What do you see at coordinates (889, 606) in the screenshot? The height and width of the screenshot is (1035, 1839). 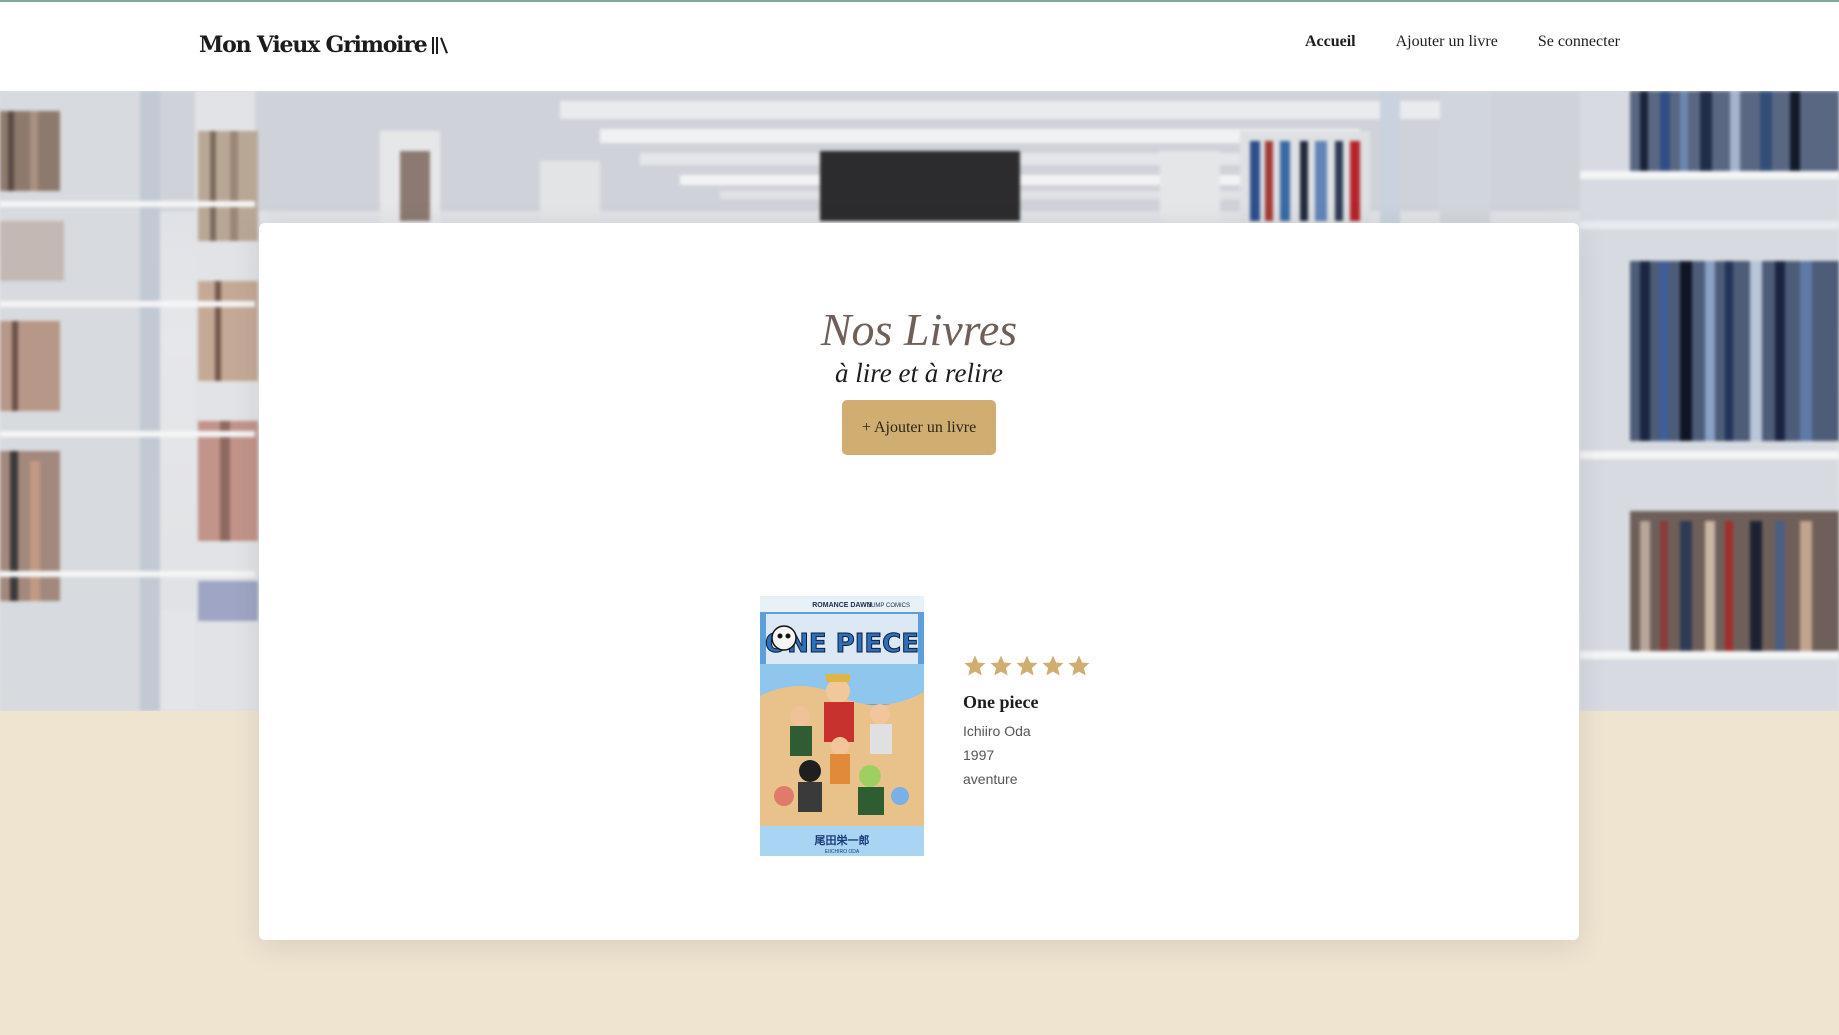 I see `cover-publisher-text: JUMP COMICS` at bounding box center [889, 606].